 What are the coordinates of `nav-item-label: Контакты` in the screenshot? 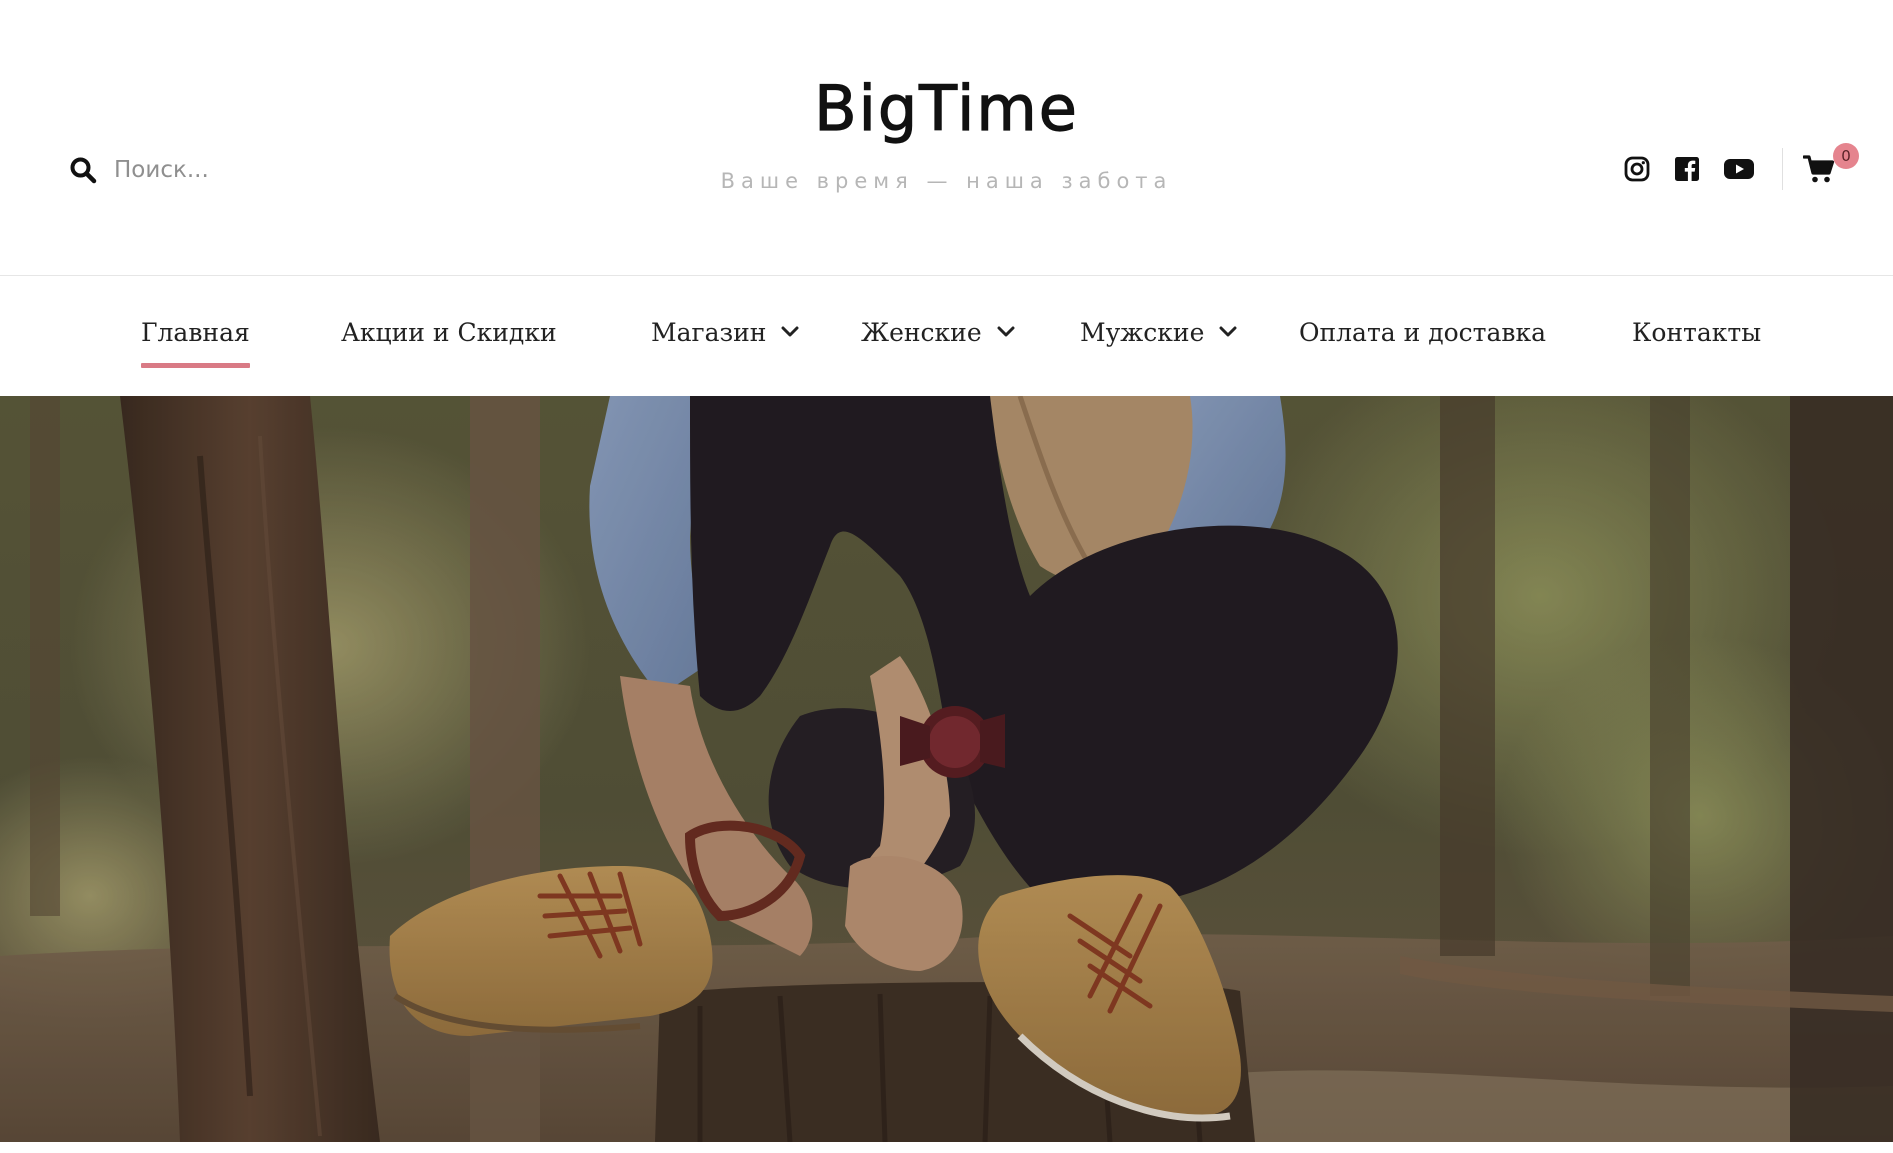 It's located at (1697, 332).